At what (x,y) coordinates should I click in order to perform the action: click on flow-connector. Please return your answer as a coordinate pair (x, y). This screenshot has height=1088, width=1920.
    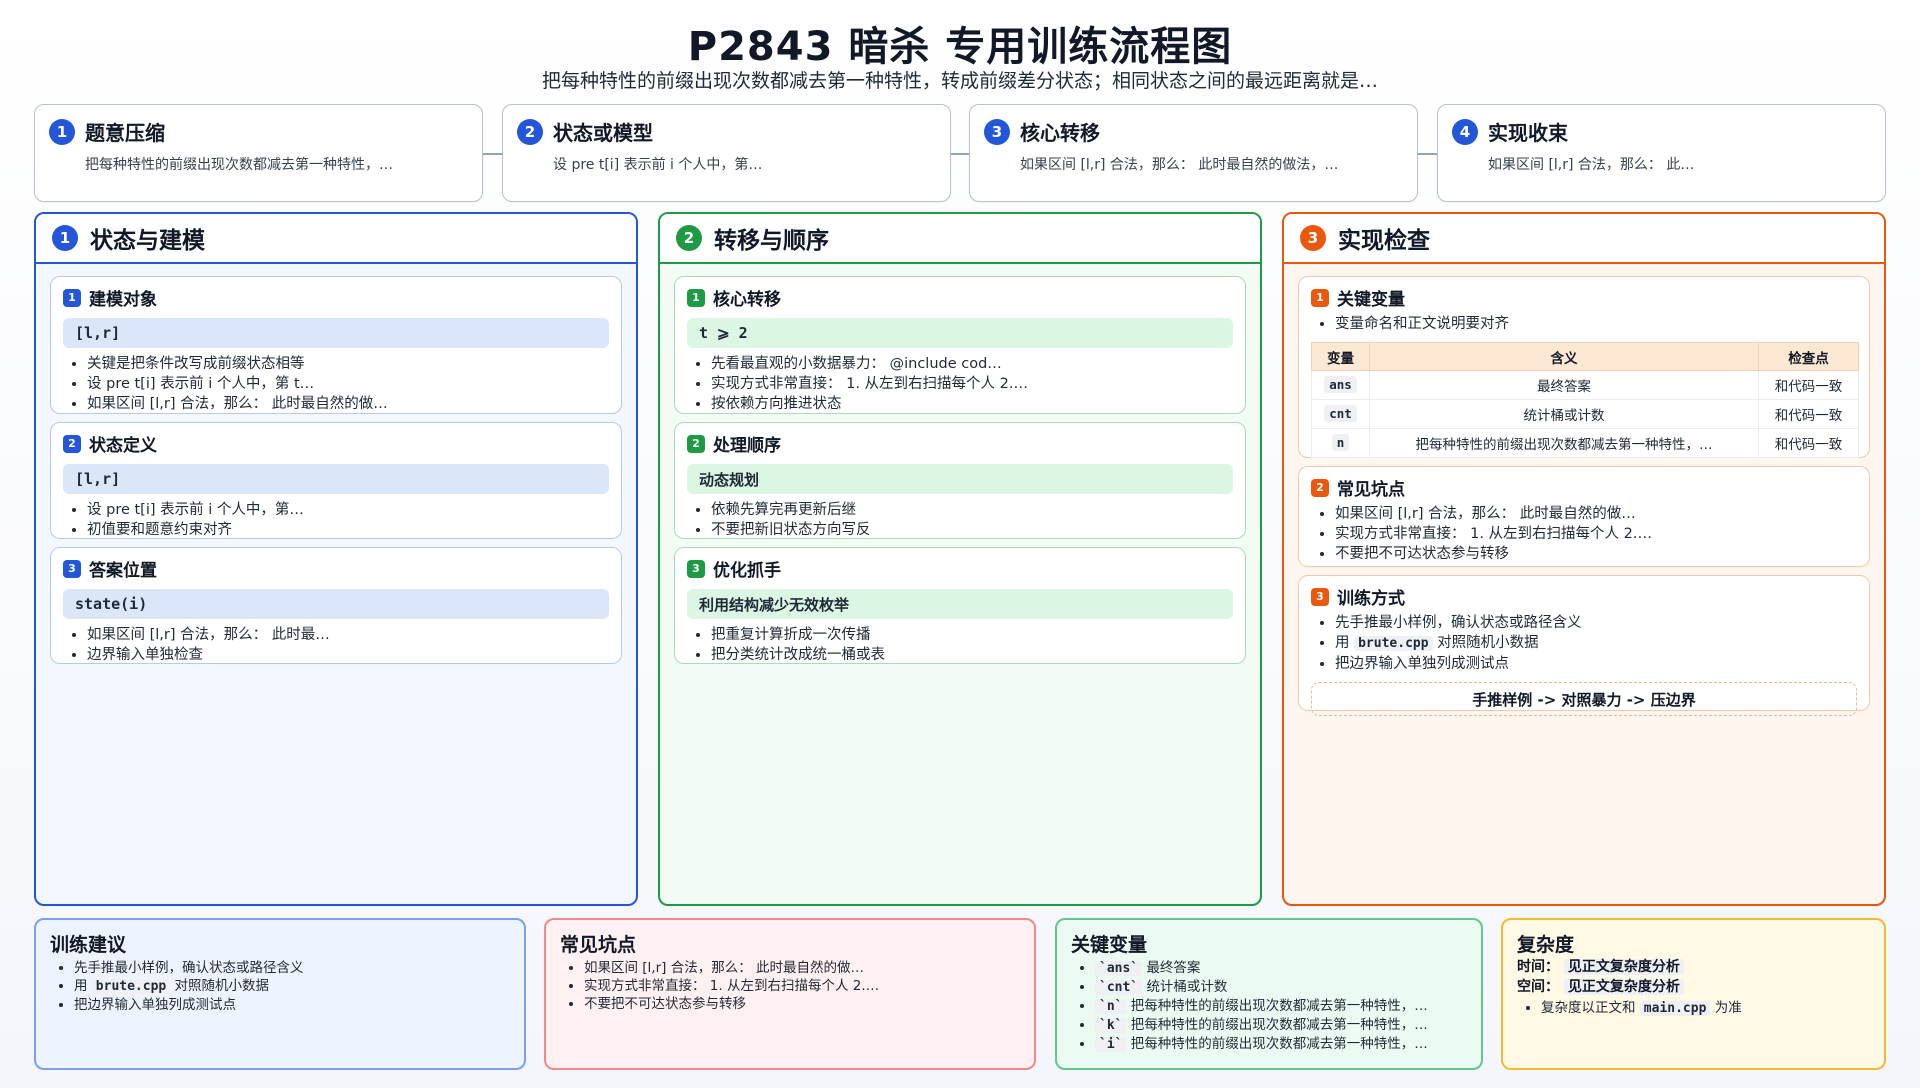
    Looking at the image, I should click on (960, 154).